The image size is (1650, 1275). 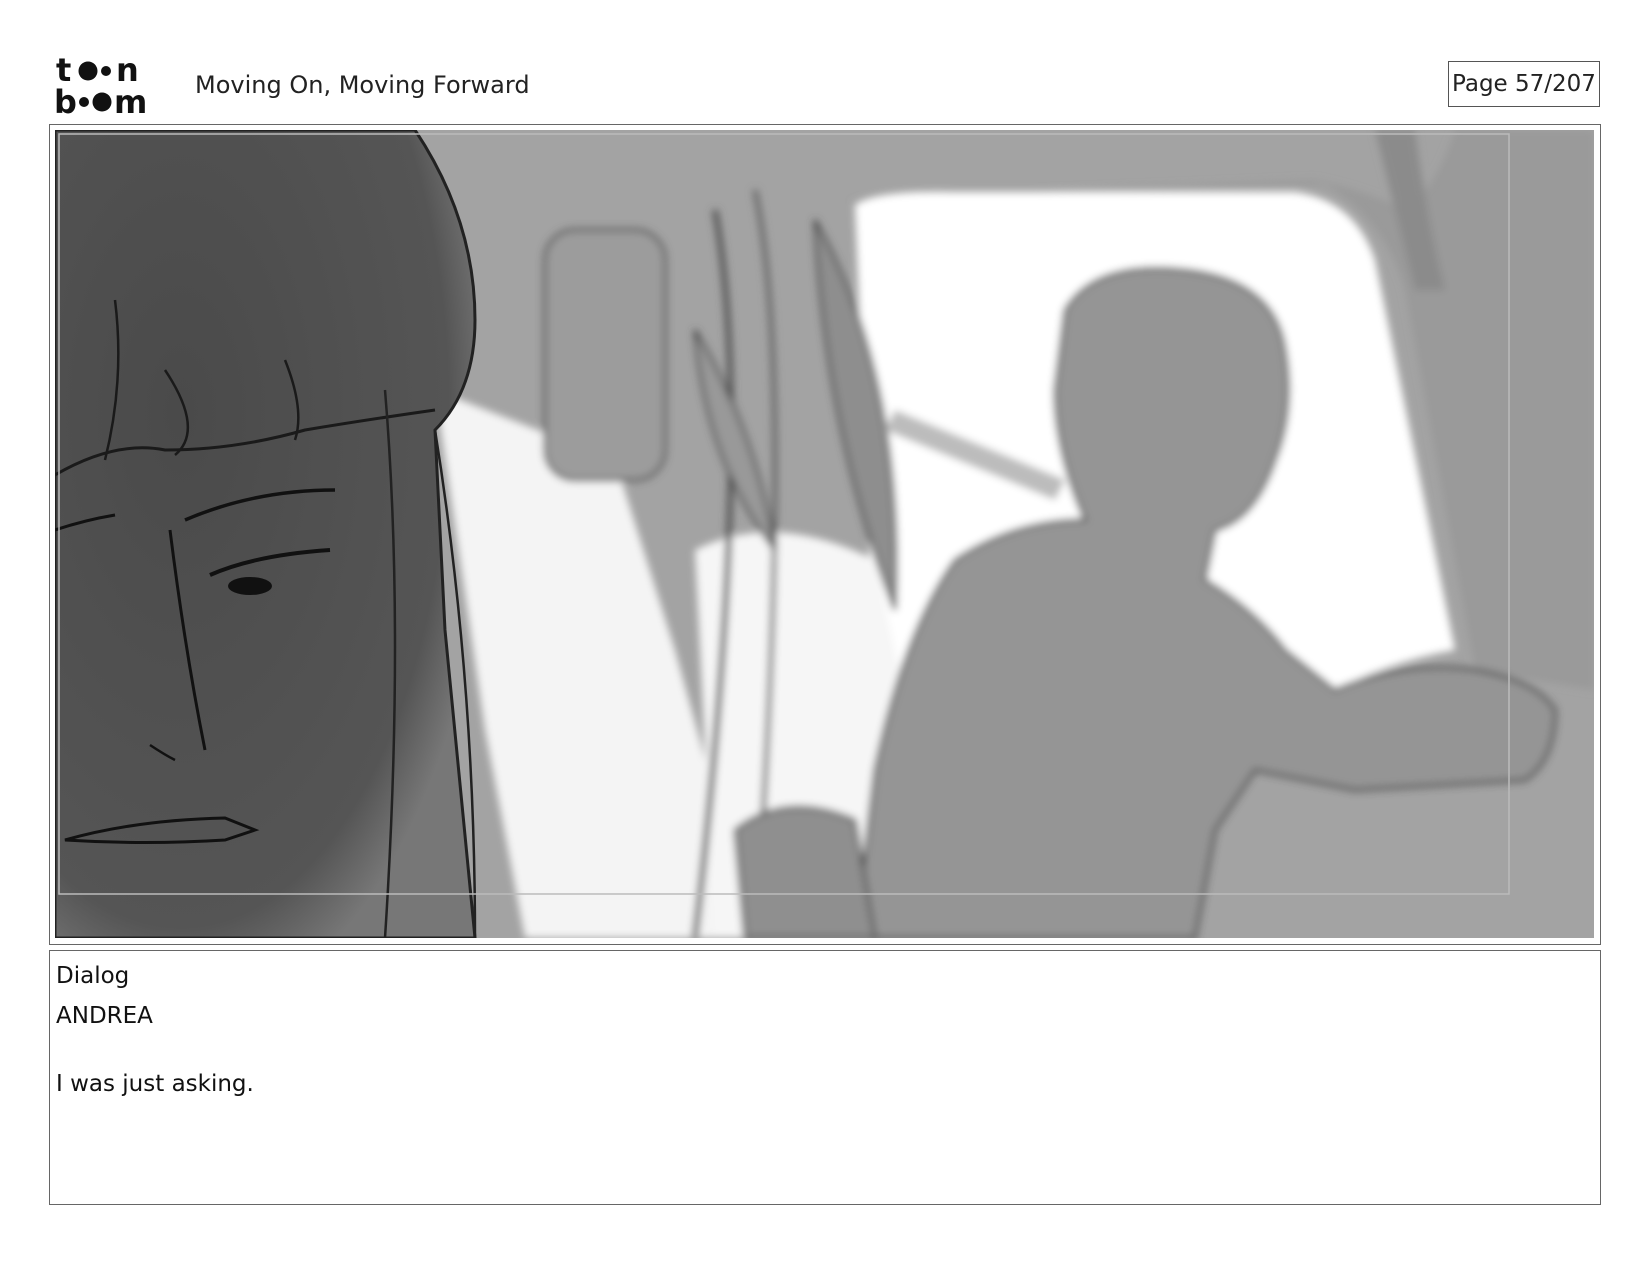 What do you see at coordinates (155, 1084) in the screenshot?
I see `dialog-line: I was just asking.` at bounding box center [155, 1084].